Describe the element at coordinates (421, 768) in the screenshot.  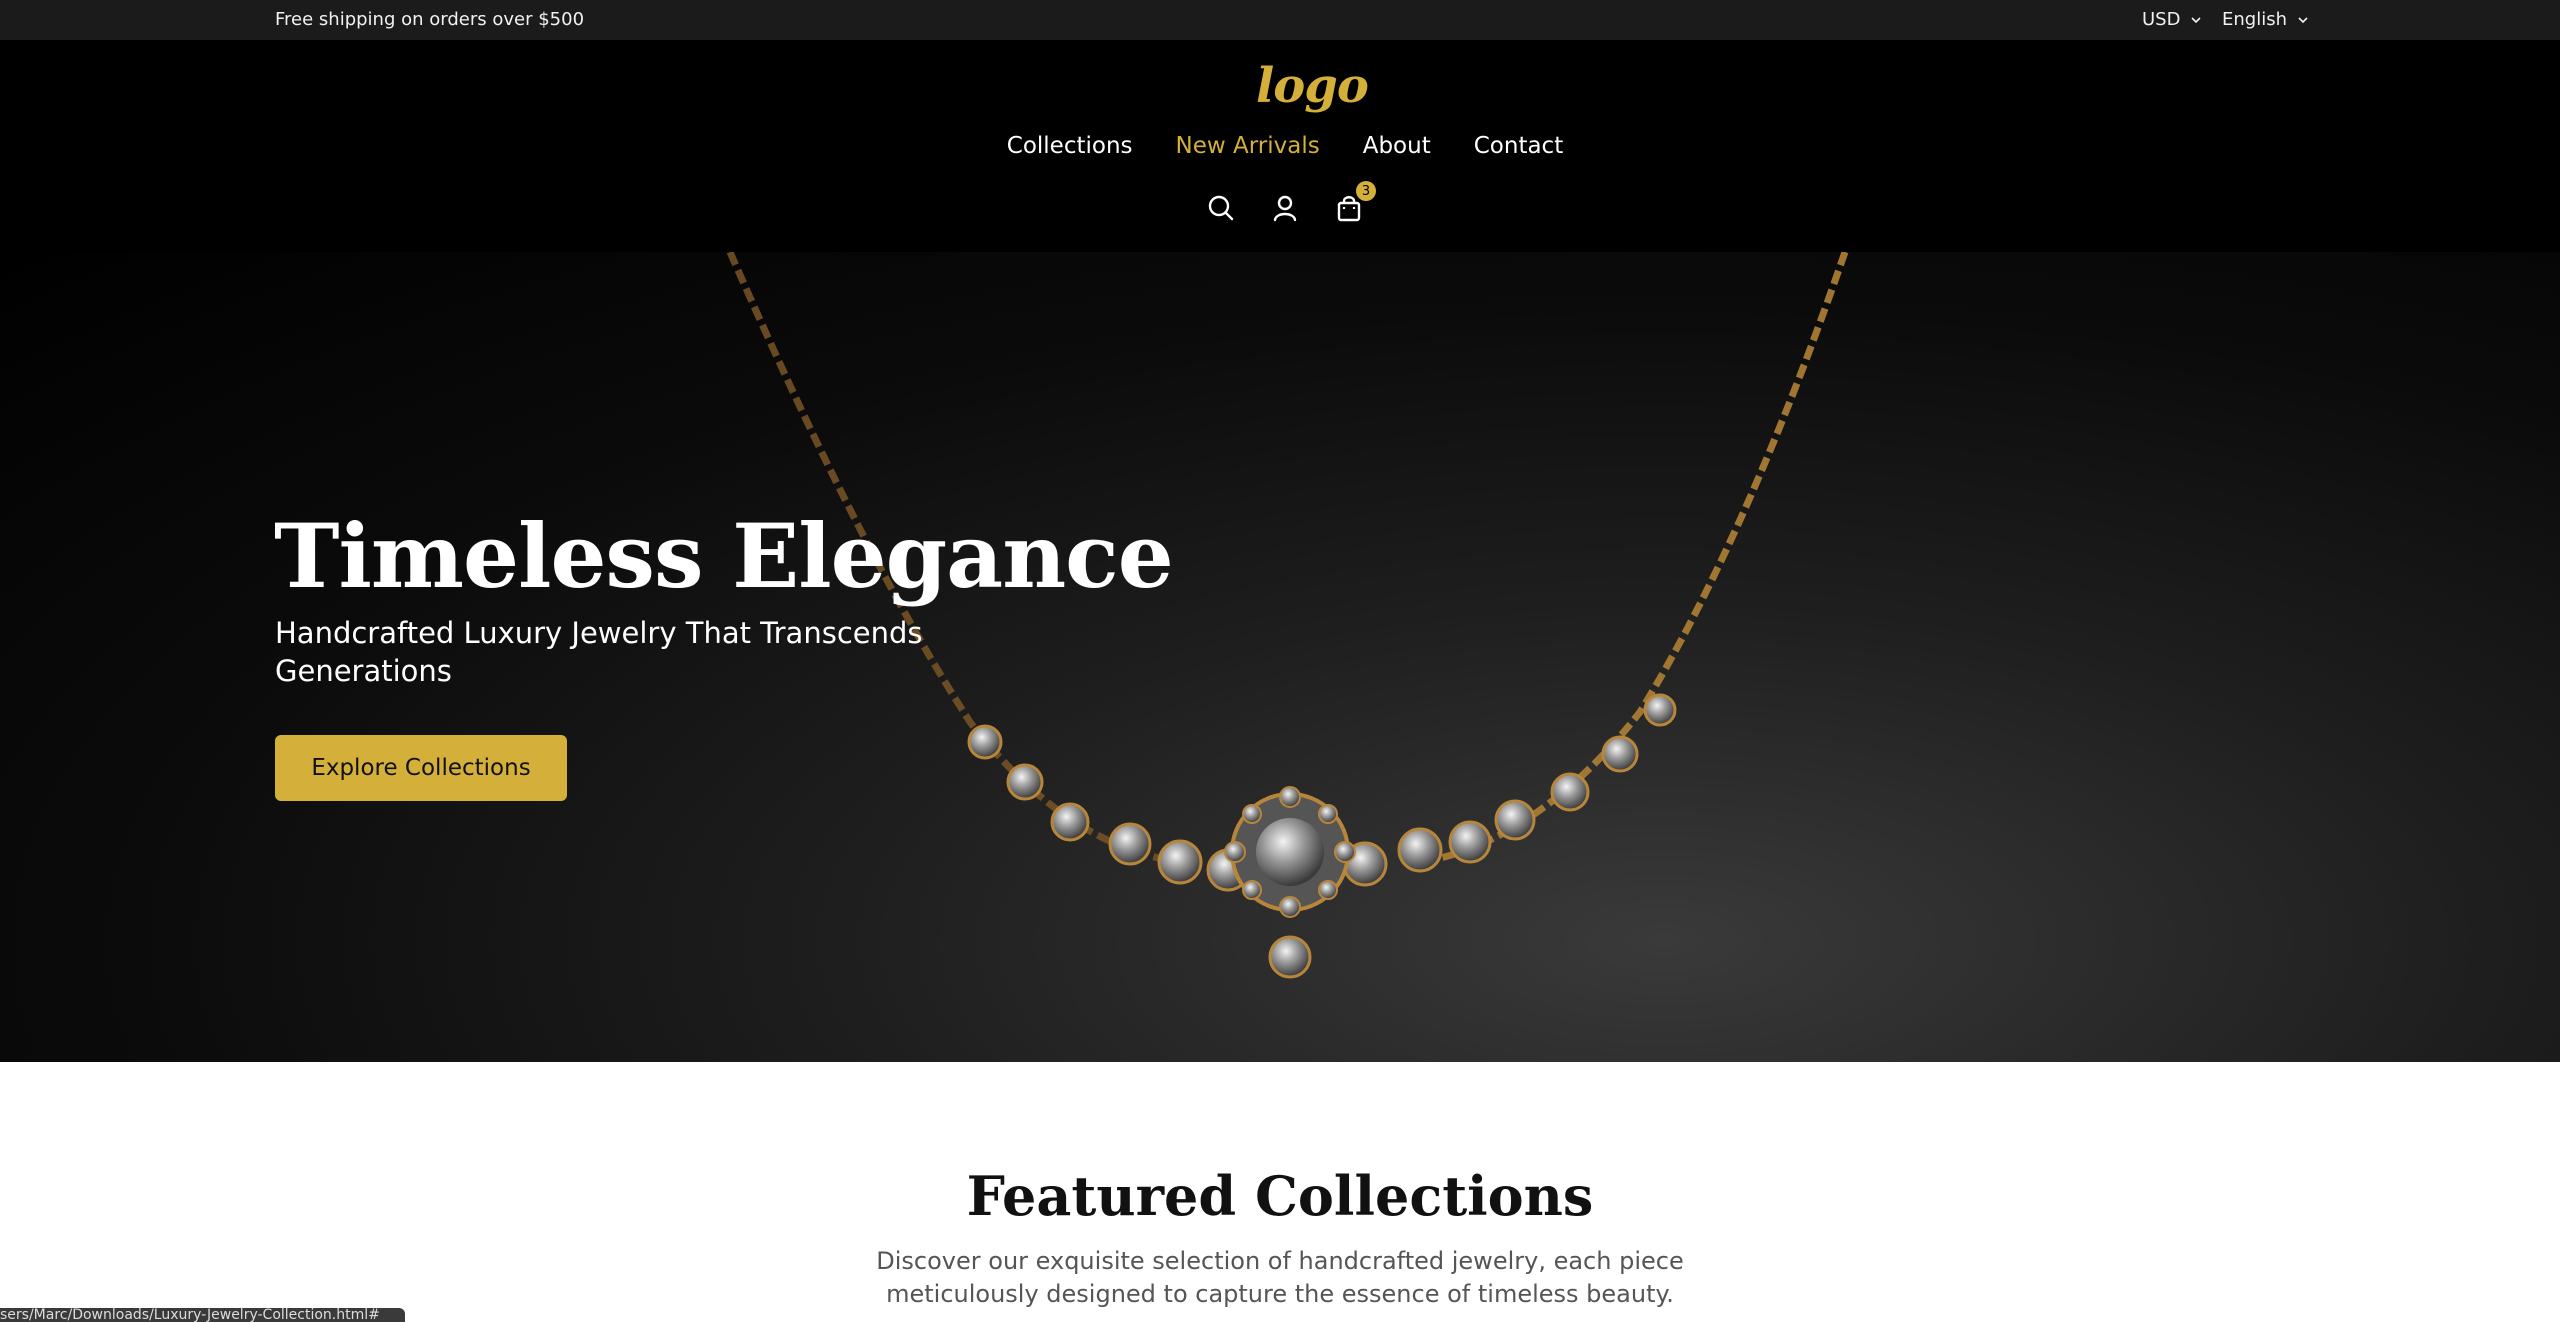
I see `explore-collections-button: Explore Collections` at that location.